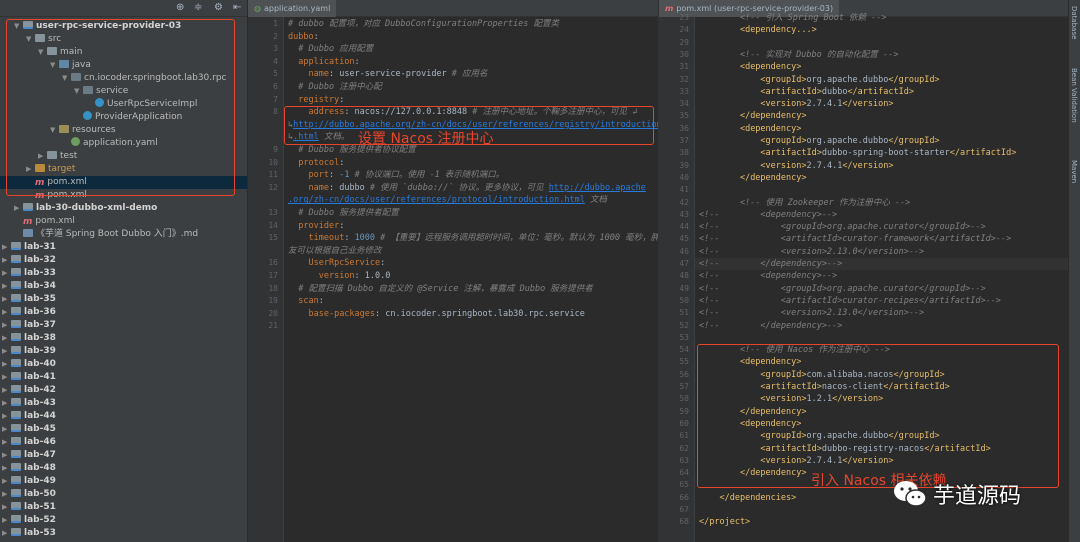 This screenshot has width=1080, height=542. I want to click on tree-item: ▶ lab-49, so click(123, 481).